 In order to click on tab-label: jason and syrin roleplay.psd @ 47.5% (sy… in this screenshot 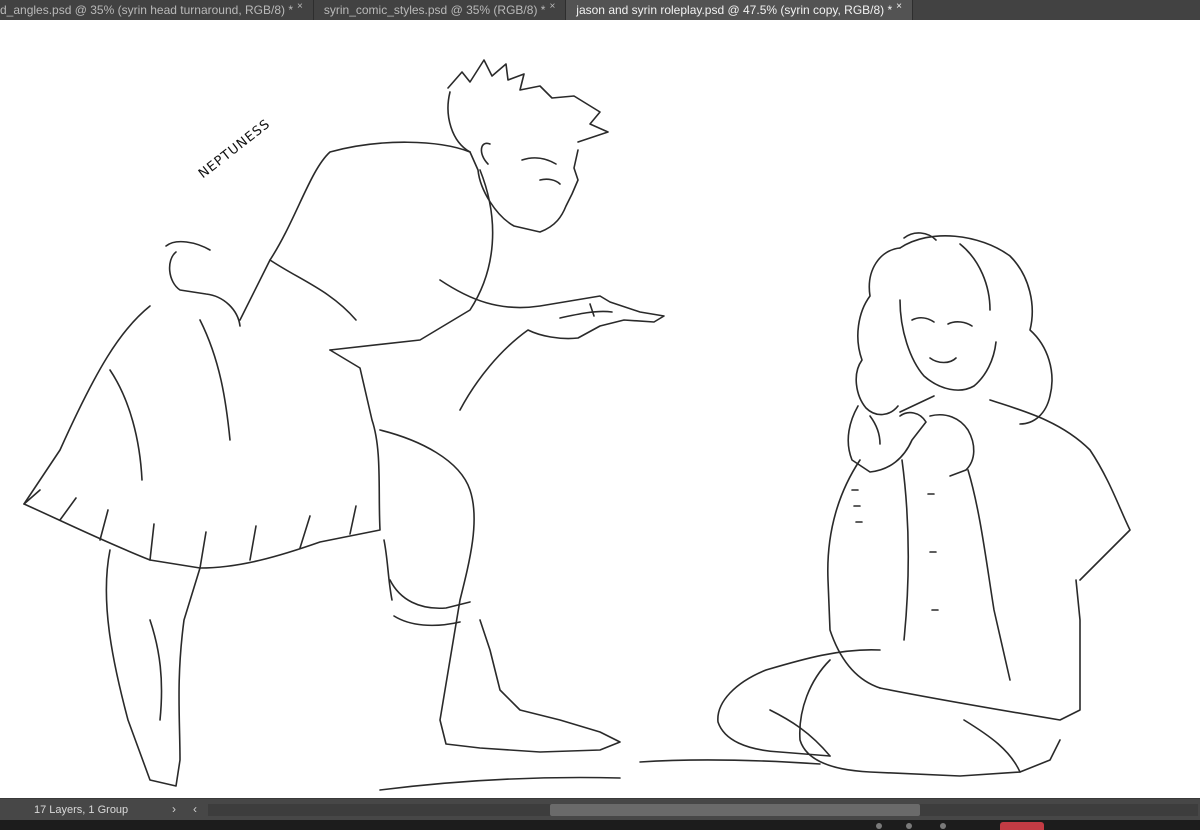, I will do `click(734, 10)`.